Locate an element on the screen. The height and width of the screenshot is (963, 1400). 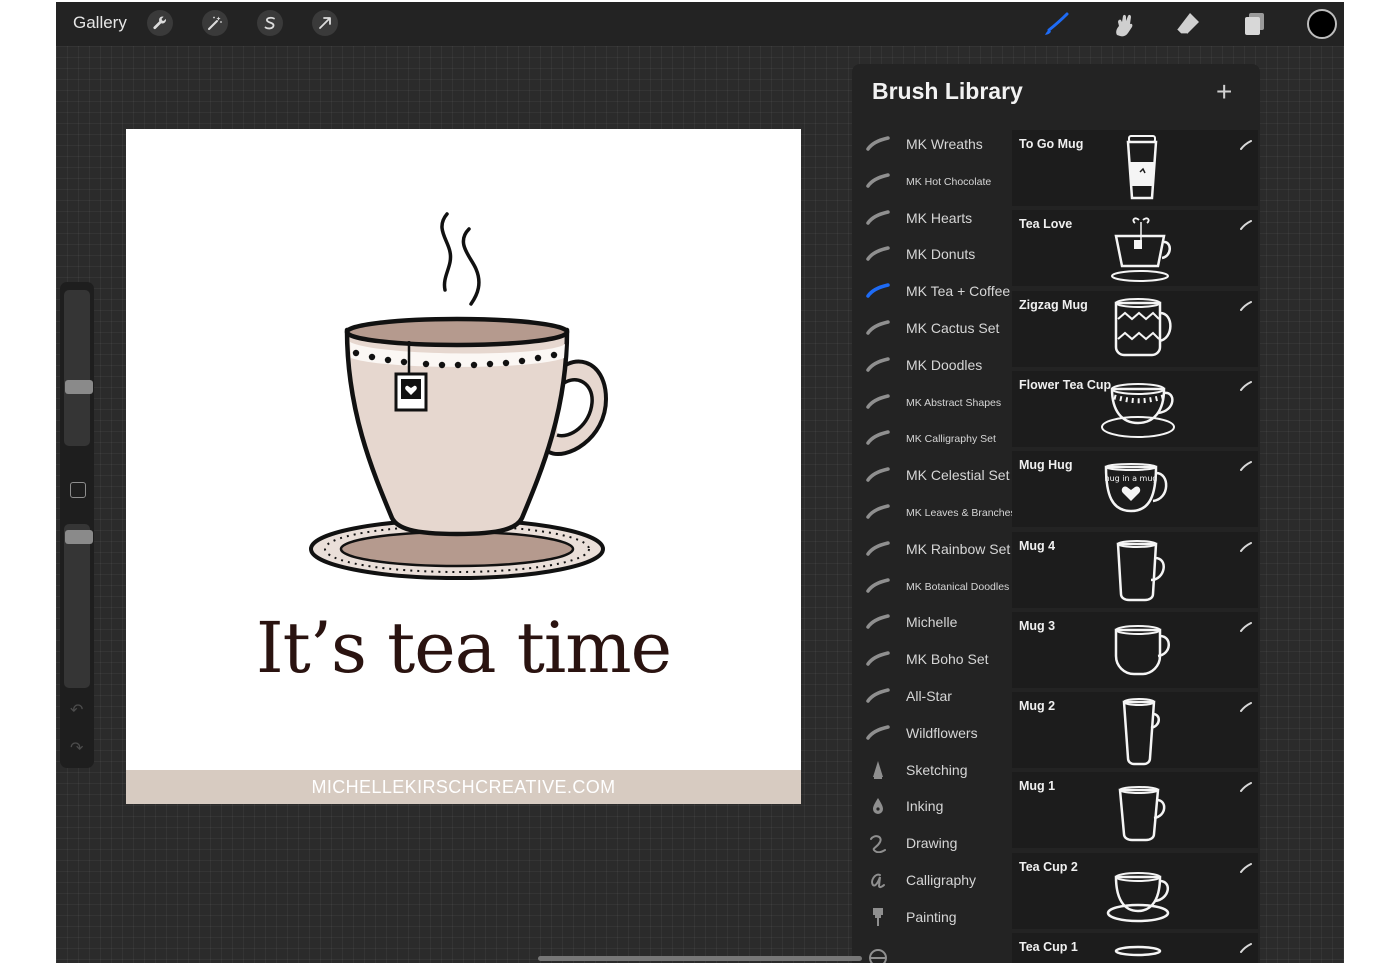
brush-item: Mug 3 is located at coordinates (1135, 649).